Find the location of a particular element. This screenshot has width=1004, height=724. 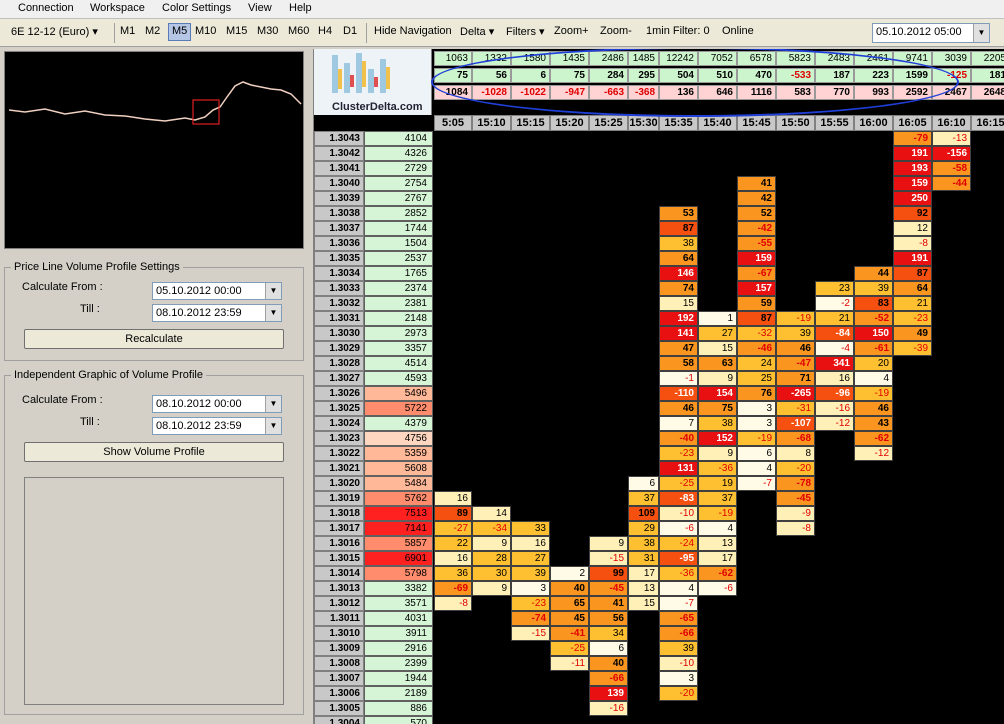

cluster-cell: -107 is located at coordinates (795, 423).